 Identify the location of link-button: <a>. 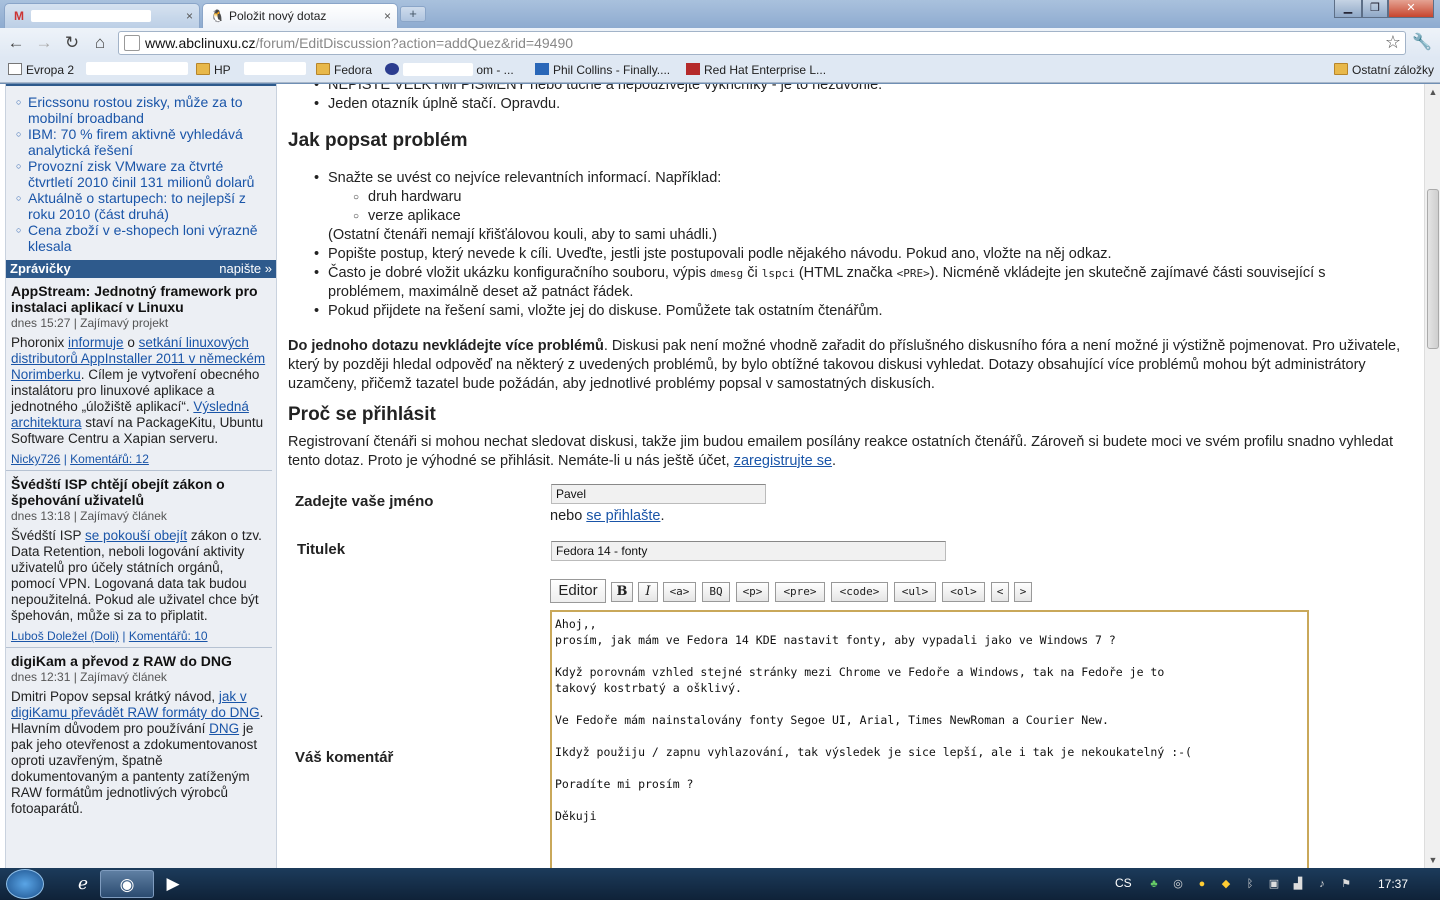
(679, 592).